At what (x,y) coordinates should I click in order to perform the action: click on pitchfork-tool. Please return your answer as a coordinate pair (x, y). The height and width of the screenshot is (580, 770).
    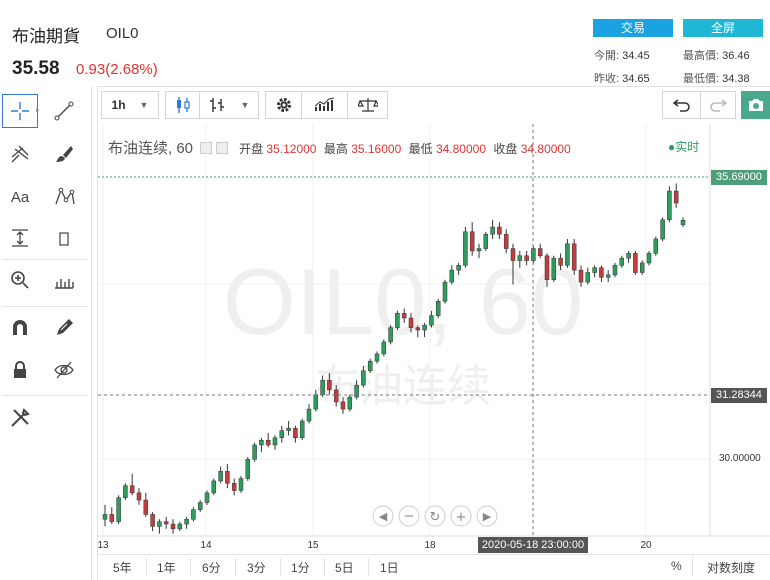
    Looking at the image, I should click on (20, 154).